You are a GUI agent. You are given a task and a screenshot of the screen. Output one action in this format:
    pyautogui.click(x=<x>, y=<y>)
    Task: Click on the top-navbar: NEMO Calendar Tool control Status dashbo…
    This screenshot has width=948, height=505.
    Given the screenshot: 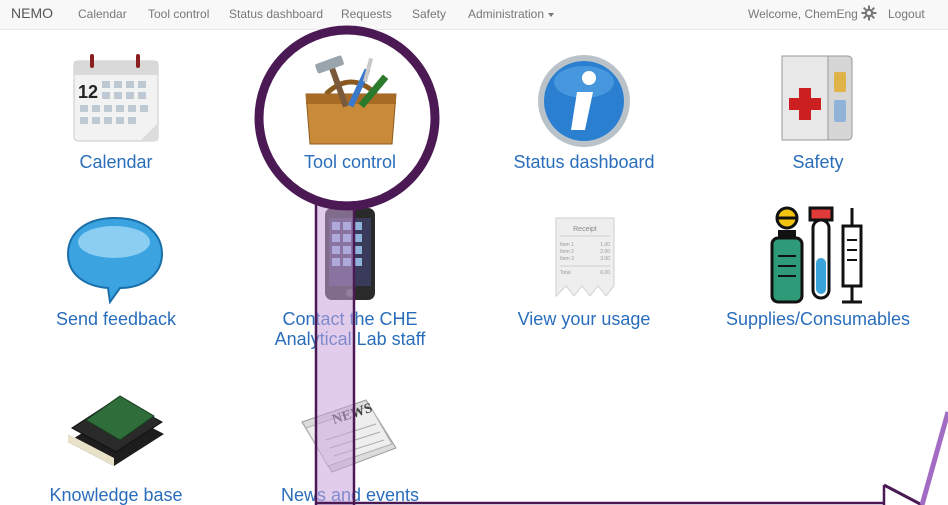 What is the action you would take?
    pyautogui.click(x=474, y=15)
    